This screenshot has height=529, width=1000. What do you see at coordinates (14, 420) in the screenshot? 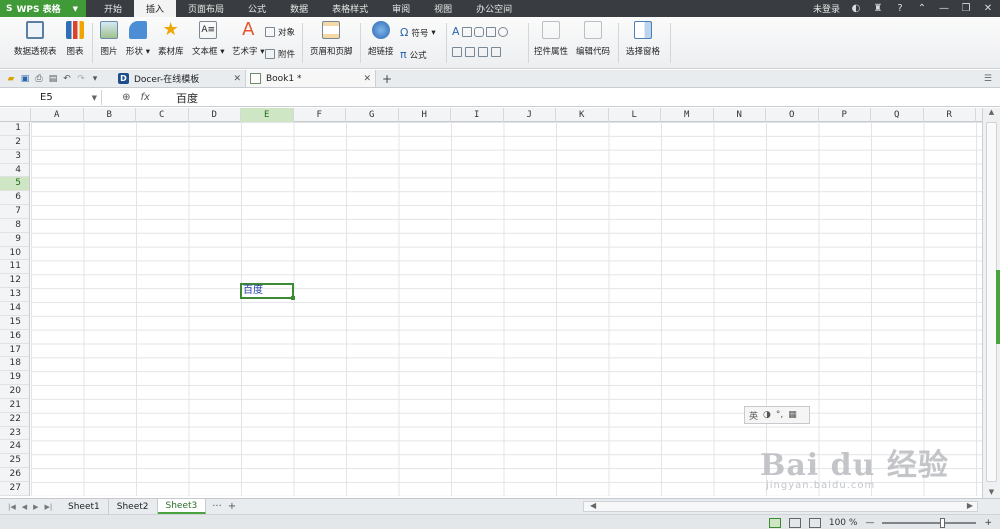
I see `row-header-22: 22` at bounding box center [14, 420].